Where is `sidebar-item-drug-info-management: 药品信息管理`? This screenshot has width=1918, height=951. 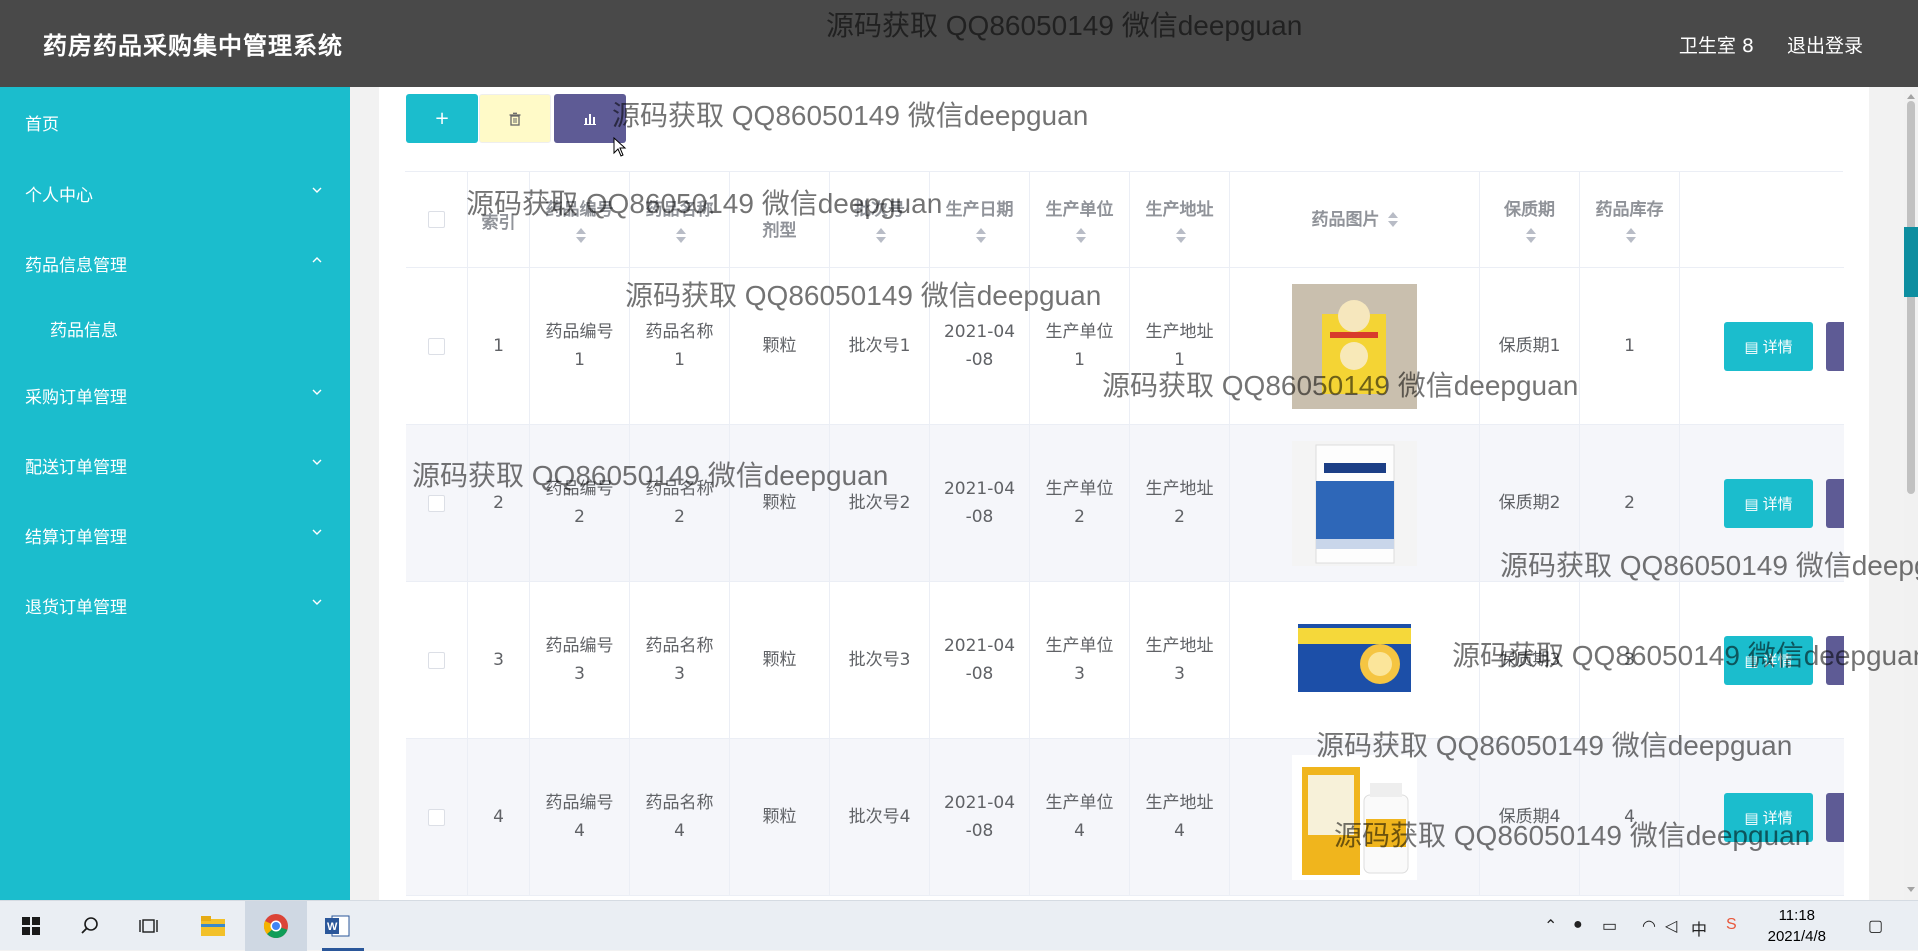 sidebar-item-drug-info-management: 药品信息管理 is located at coordinates (175, 263).